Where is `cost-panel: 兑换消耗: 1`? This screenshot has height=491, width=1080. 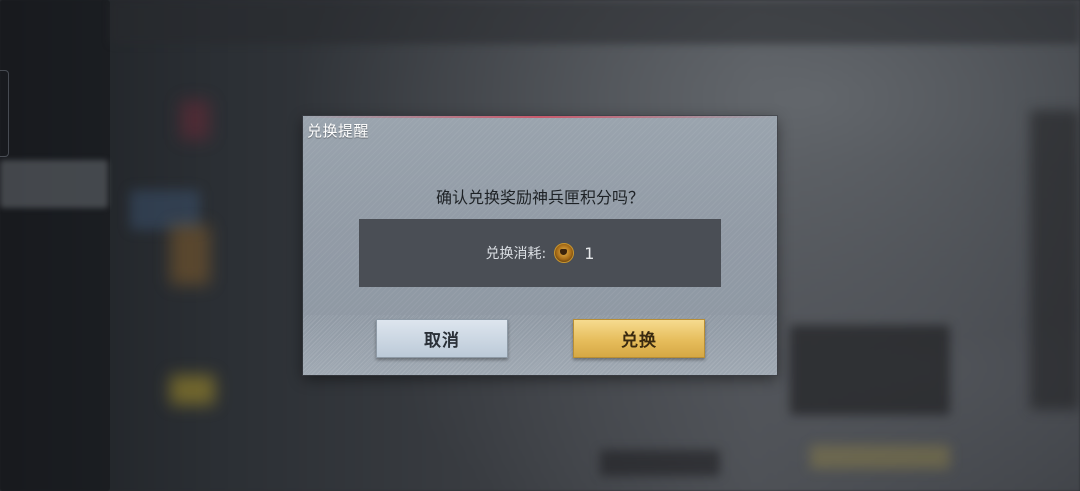
cost-panel: 兑换消耗: 1 is located at coordinates (540, 253).